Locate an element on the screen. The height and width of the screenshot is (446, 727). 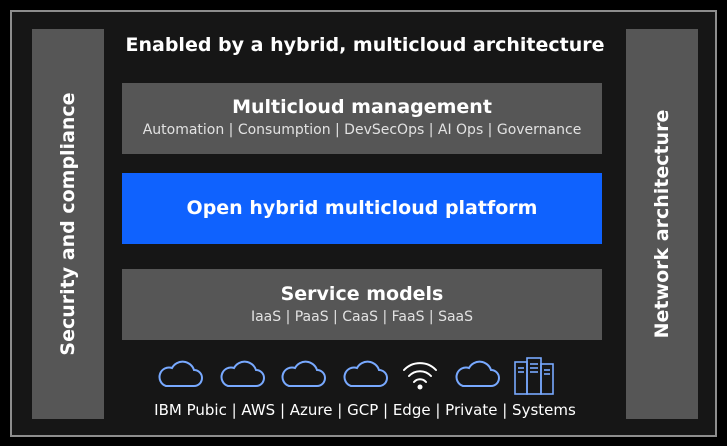
service-models-subtitle: IaaS | PaaS | CaaS | FaaS | SaaS is located at coordinates (362, 317).